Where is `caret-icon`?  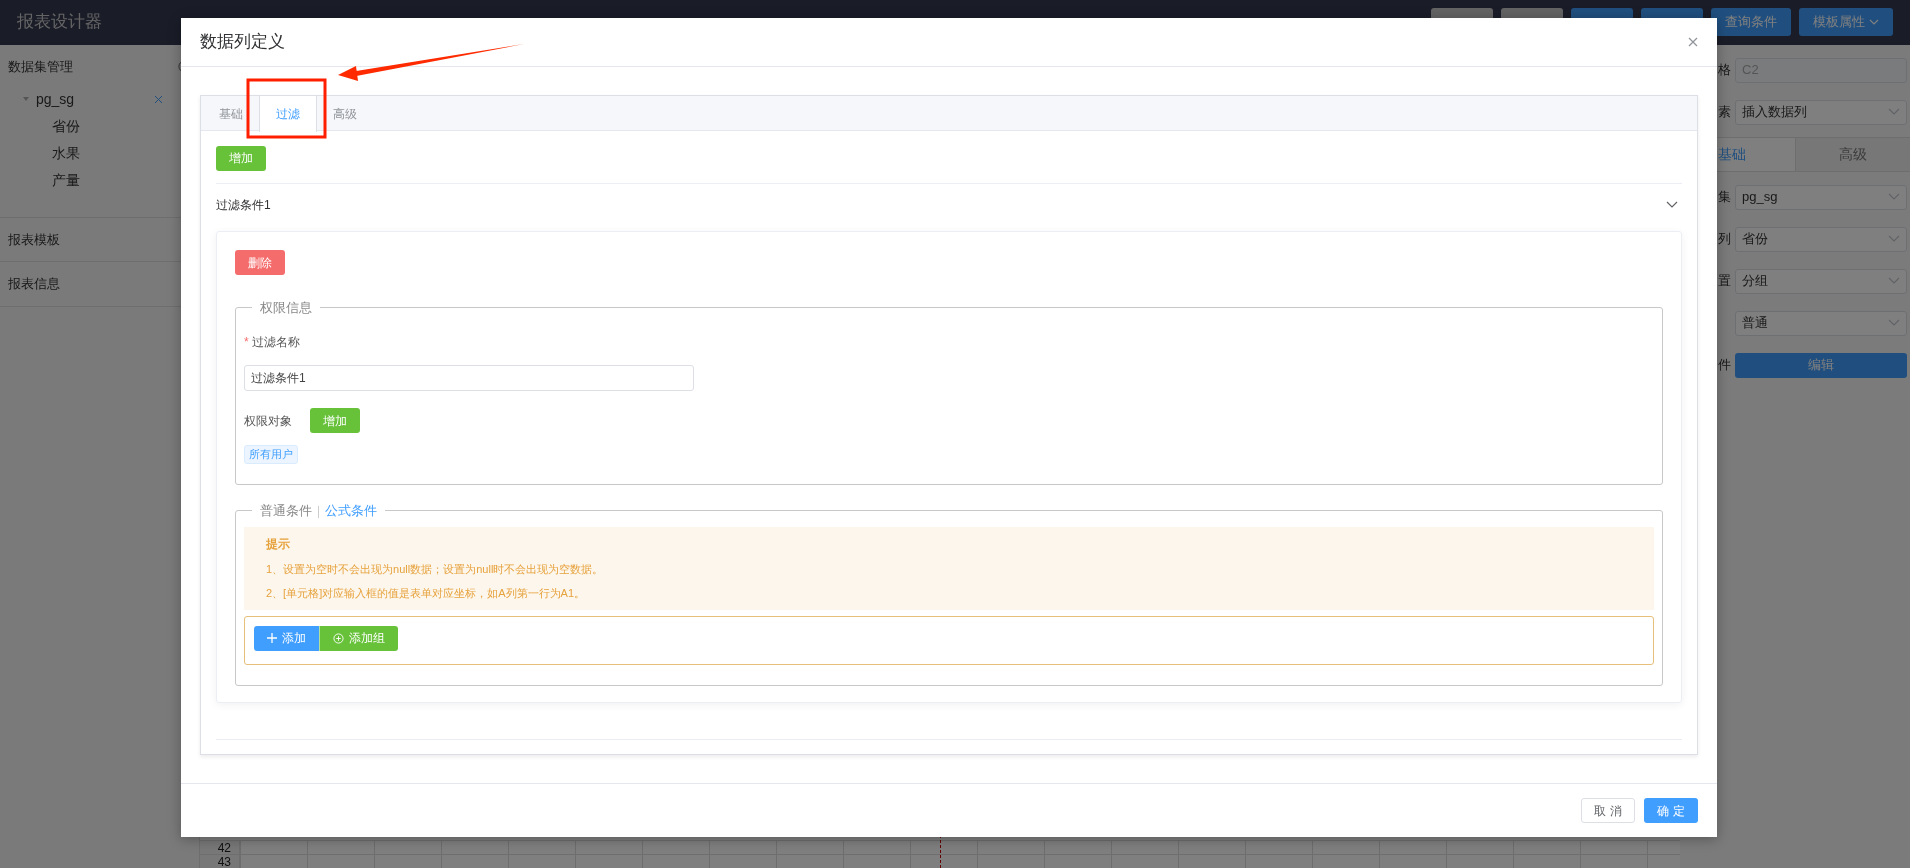 caret-icon is located at coordinates (26, 99).